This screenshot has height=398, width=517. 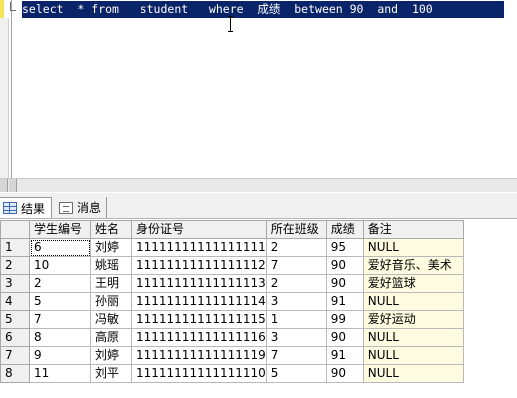 I want to click on table-cell: 高原, so click(x=111, y=337).